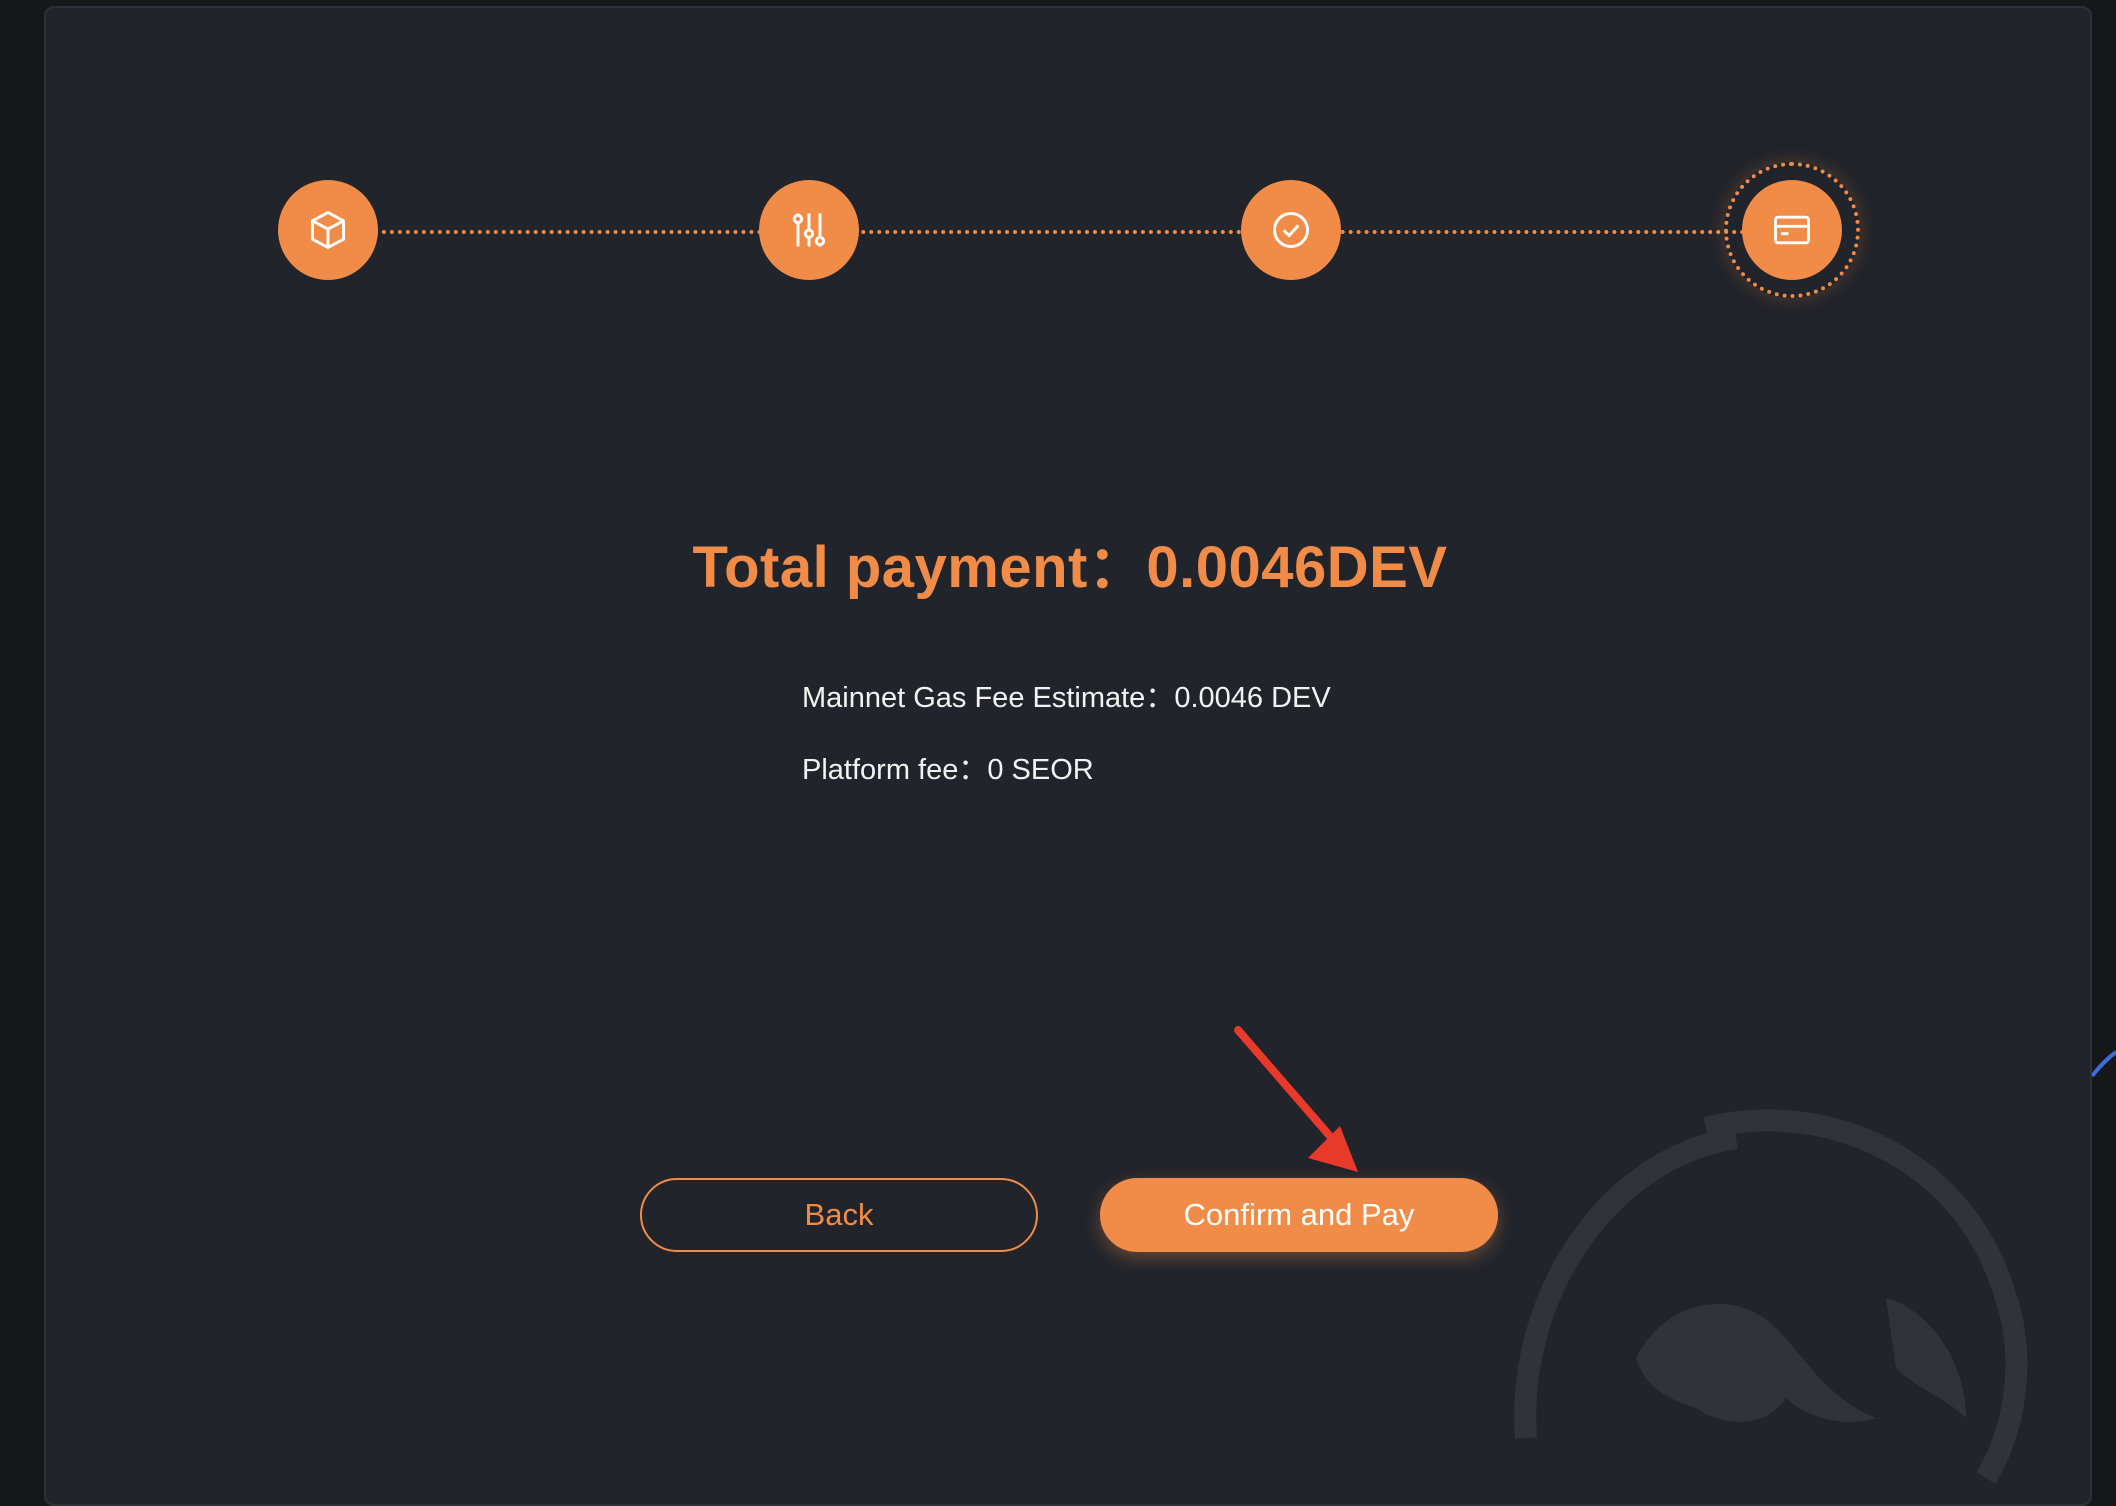 The height and width of the screenshot is (1506, 2116). I want to click on step-2-configure, so click(809, 230).